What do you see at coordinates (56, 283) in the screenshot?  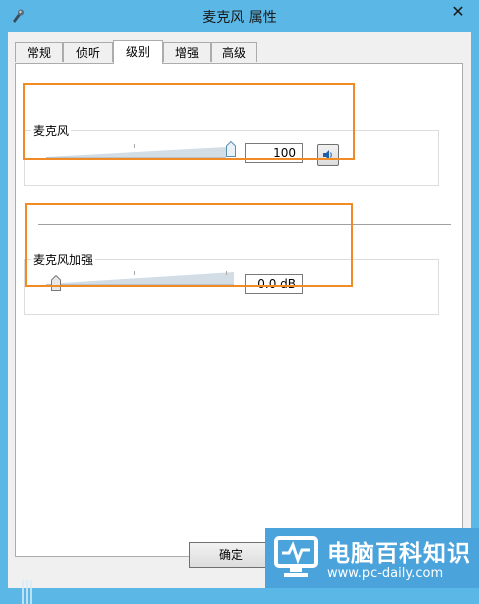 I see `microphone-boost-slider-thumb` at bounding box center [56, 283].